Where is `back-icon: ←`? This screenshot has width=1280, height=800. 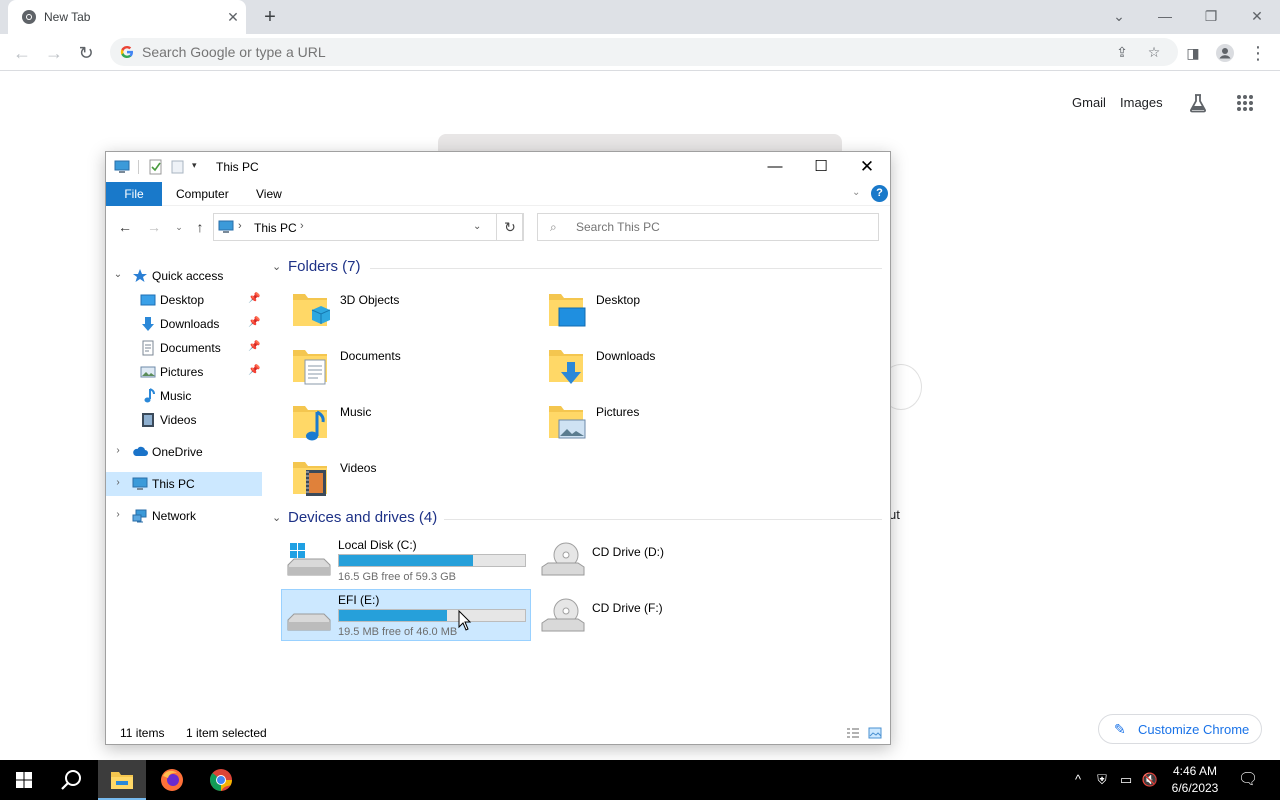 back-icon: ← is located at coordinates (125, 227).